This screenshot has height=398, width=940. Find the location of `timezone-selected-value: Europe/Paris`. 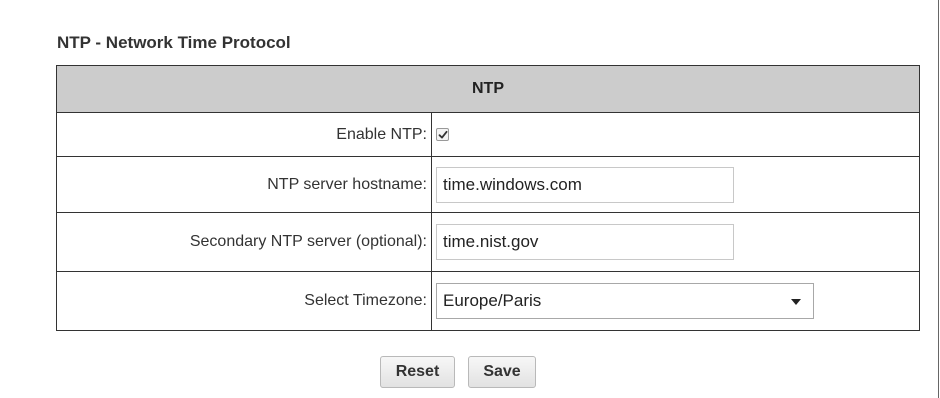

timezone-selected-value: Europe/Paris is located at coordinates (492, 300).